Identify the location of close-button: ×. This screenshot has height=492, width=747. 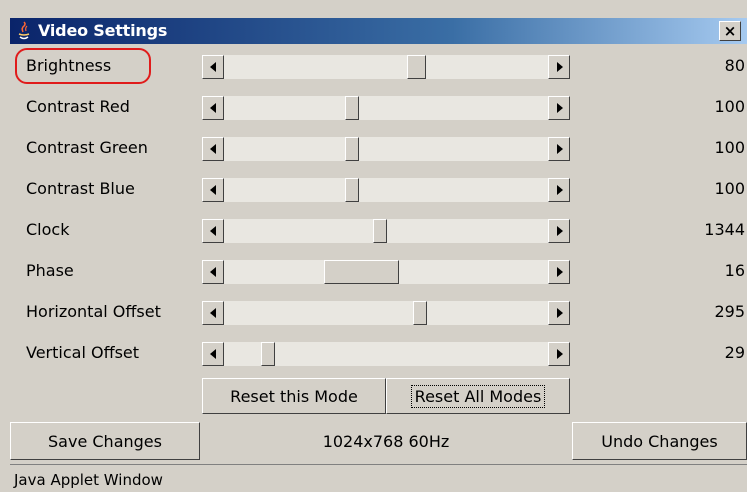
(730, 31).